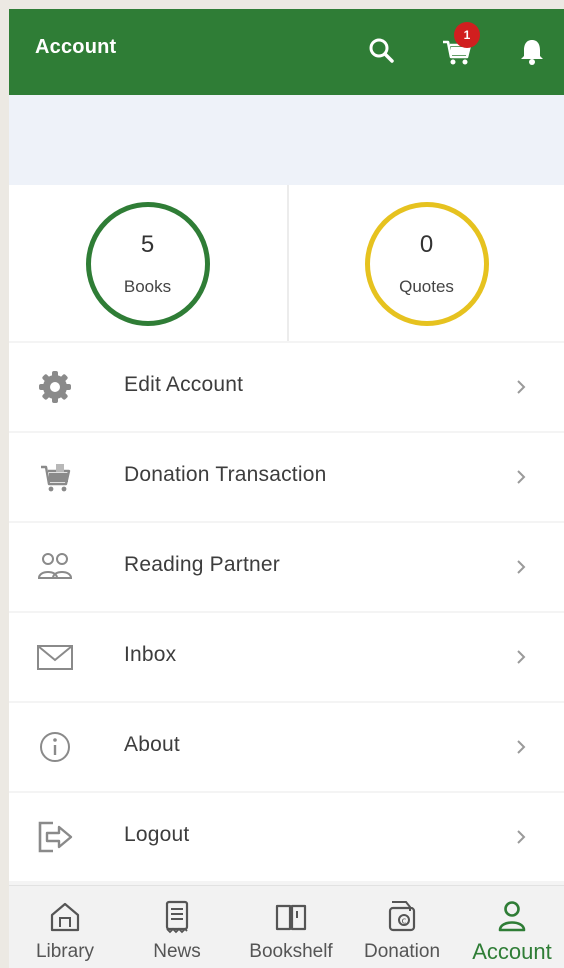 This screenshot has height=968, width=564. I want to click on cart-icon, so click(56, 478).